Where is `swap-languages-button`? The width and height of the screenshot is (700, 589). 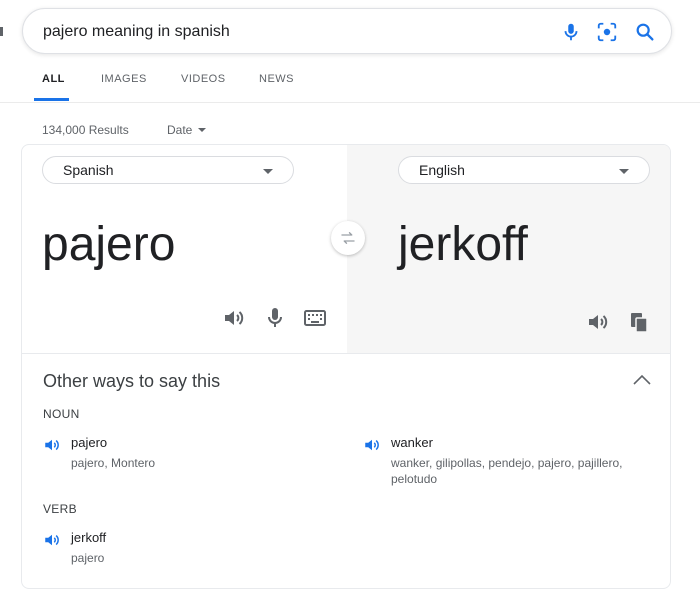 swap-languages-button is located at coordinates (348, 238).